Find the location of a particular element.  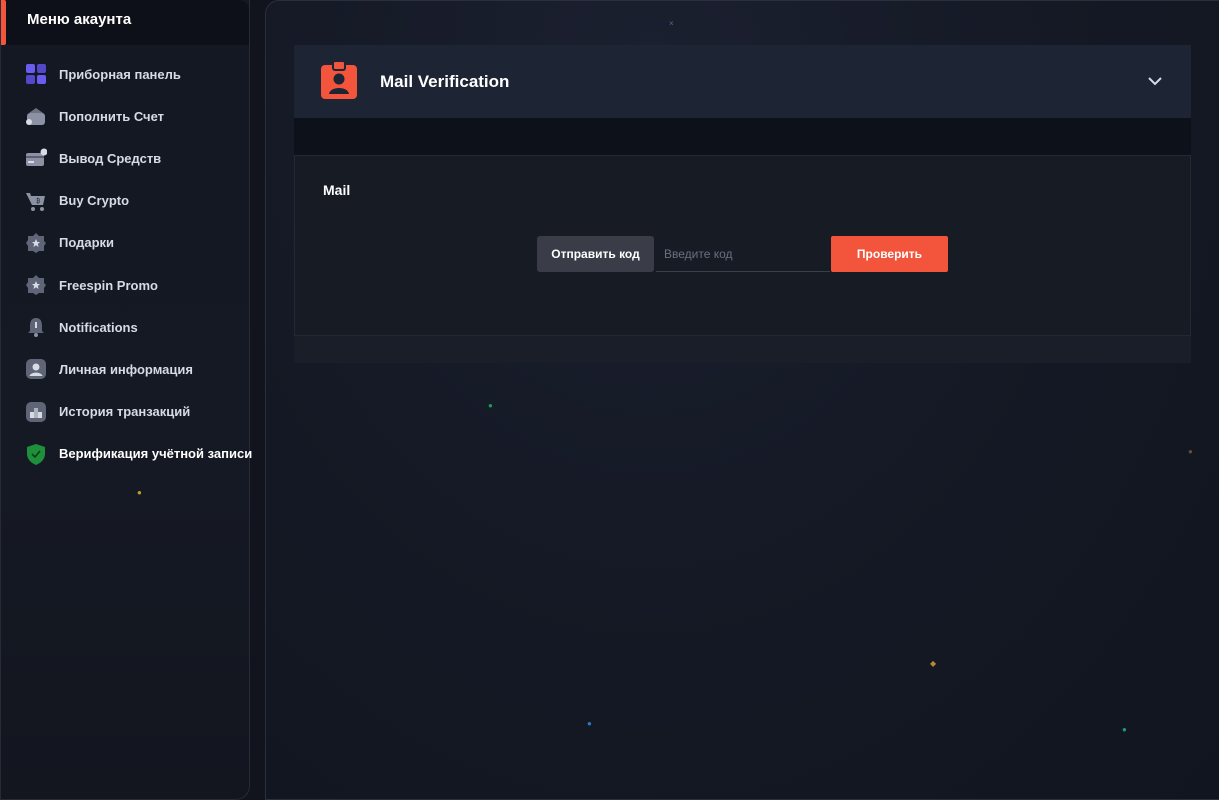

mail-verification-header: Mail Verification is located at coordinates (742, 81).